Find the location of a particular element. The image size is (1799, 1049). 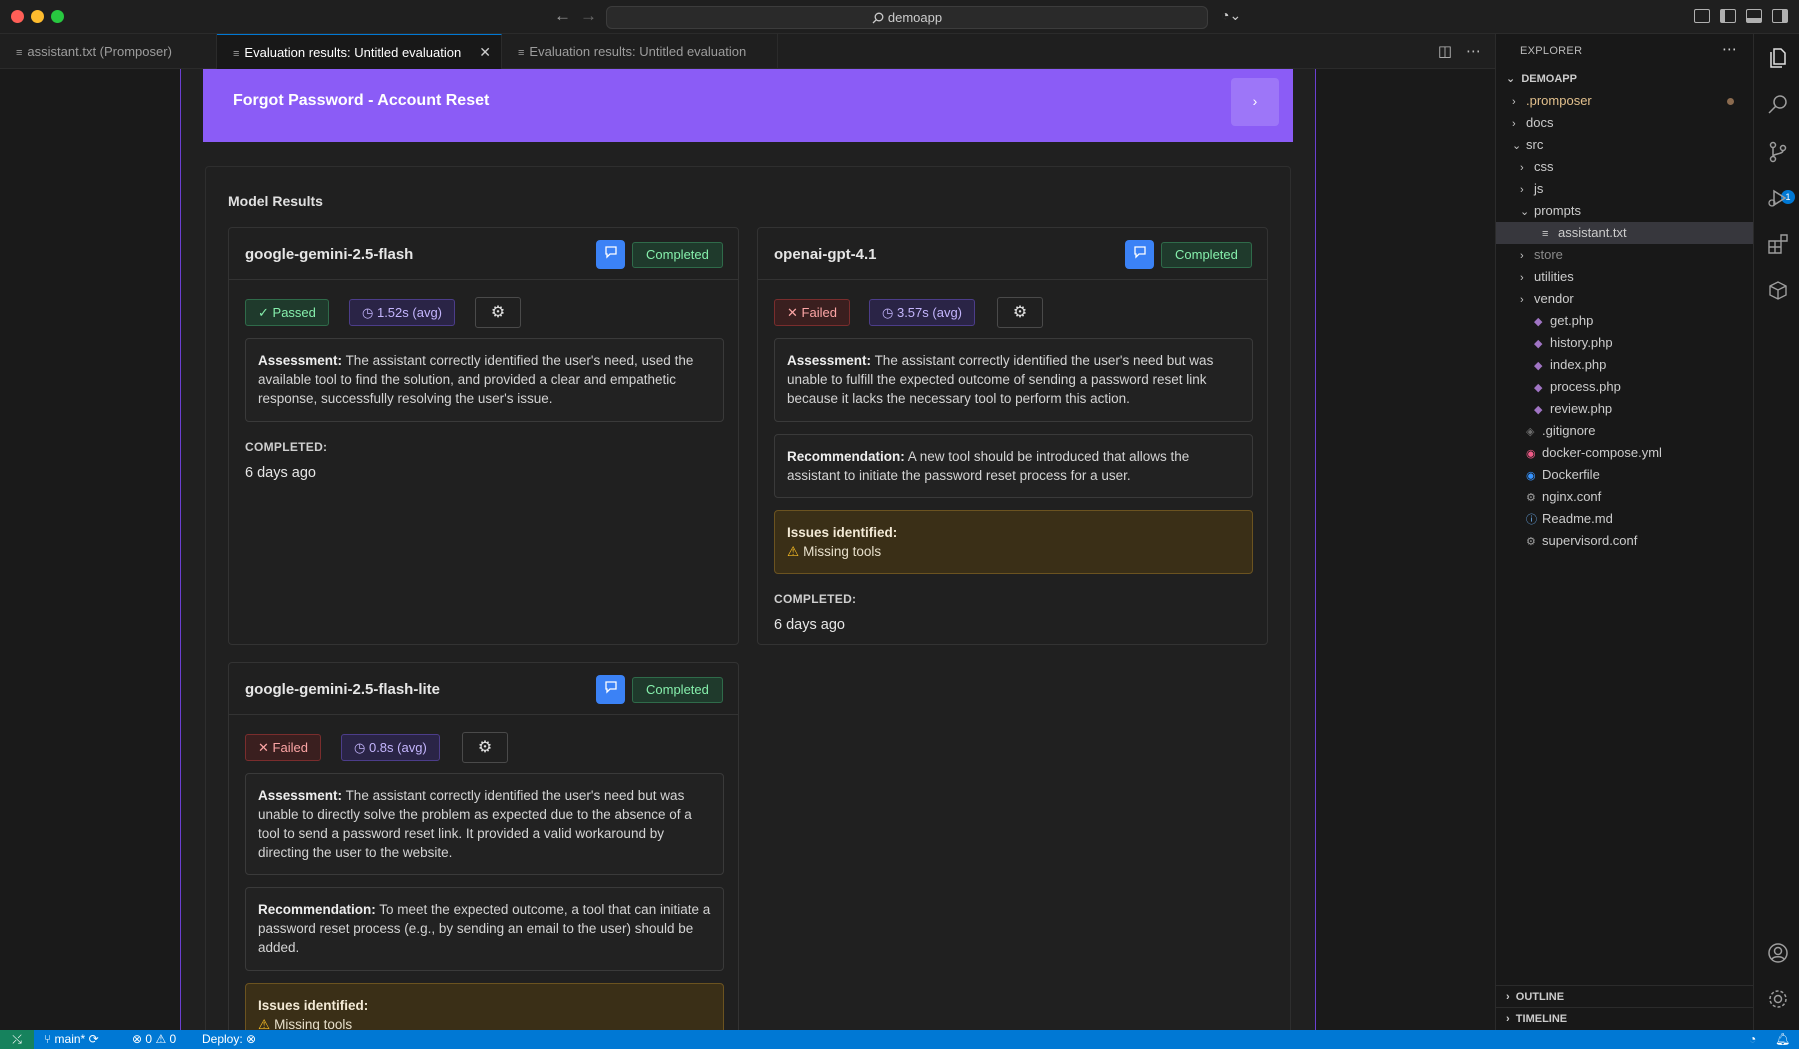

tree-item: ◉ docker-compose.yml is located at coordinates (1625, 453).